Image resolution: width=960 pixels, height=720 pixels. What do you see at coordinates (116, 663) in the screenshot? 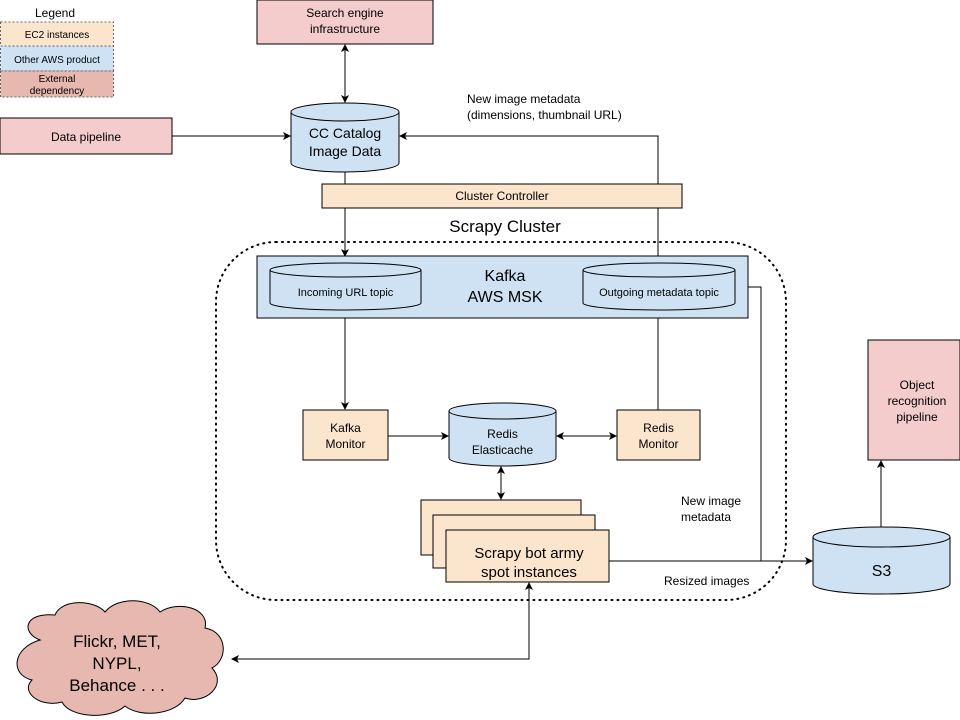
I see `sources-label-2: NYPL,` at bounding box center [116, 663].